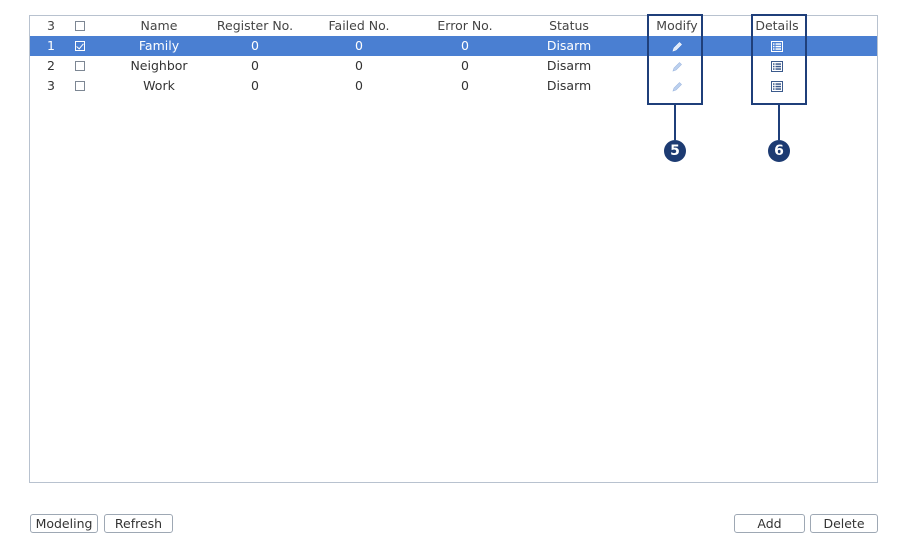 This screenshot has width=905, height=541. I want to click on header-select-all, so click(80, 26).